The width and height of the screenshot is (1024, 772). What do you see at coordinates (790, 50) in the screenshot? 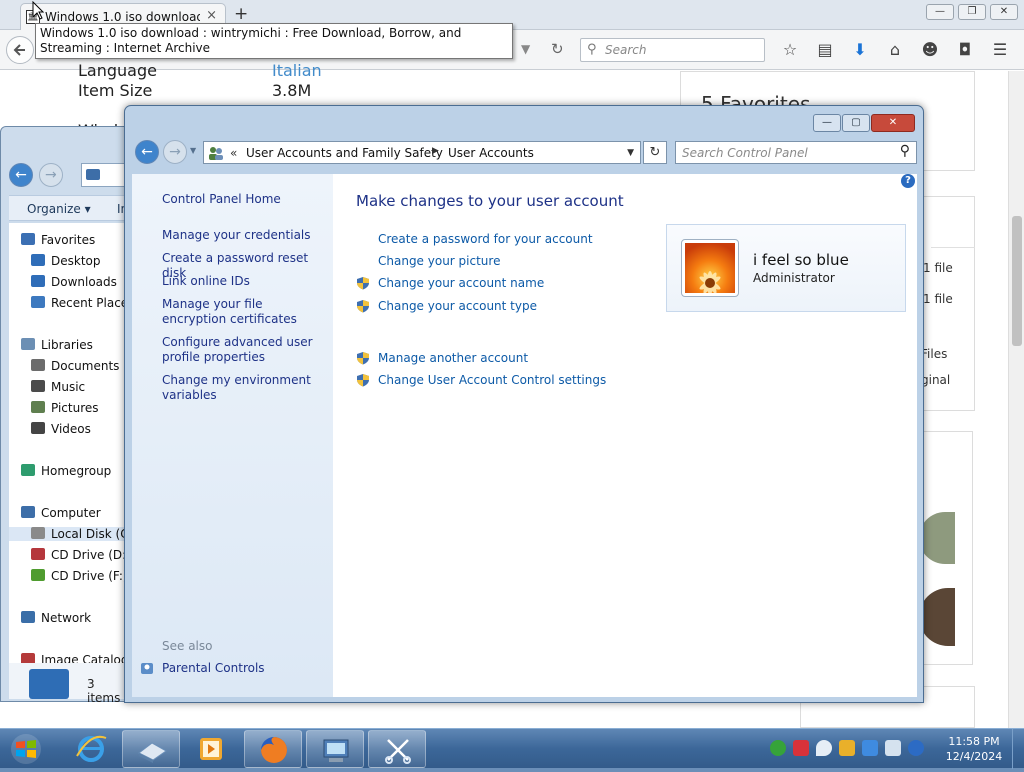
I see `bookmark-star-icon: ☆` at bounding box center [790, 50].